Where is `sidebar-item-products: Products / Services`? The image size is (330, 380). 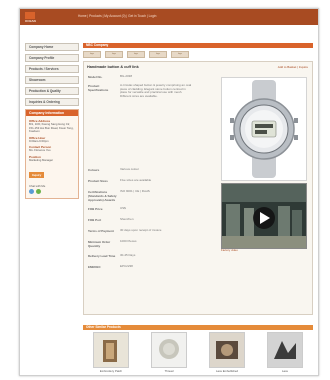 sidebar-item-products: Products / Services is located at coordinates (52, 69).